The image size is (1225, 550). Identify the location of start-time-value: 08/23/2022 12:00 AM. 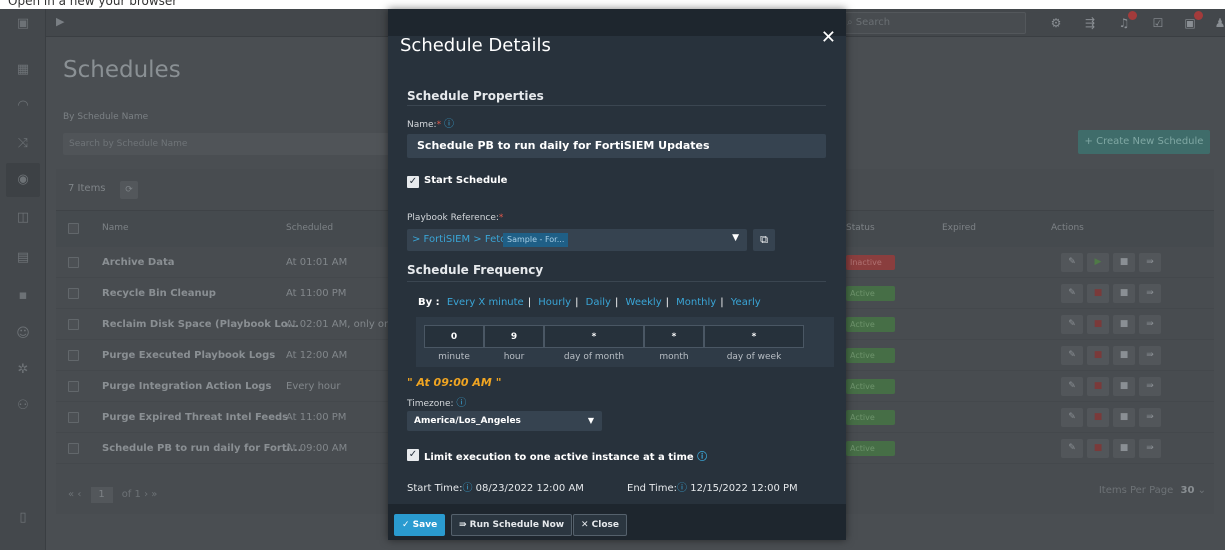
(530, 488).